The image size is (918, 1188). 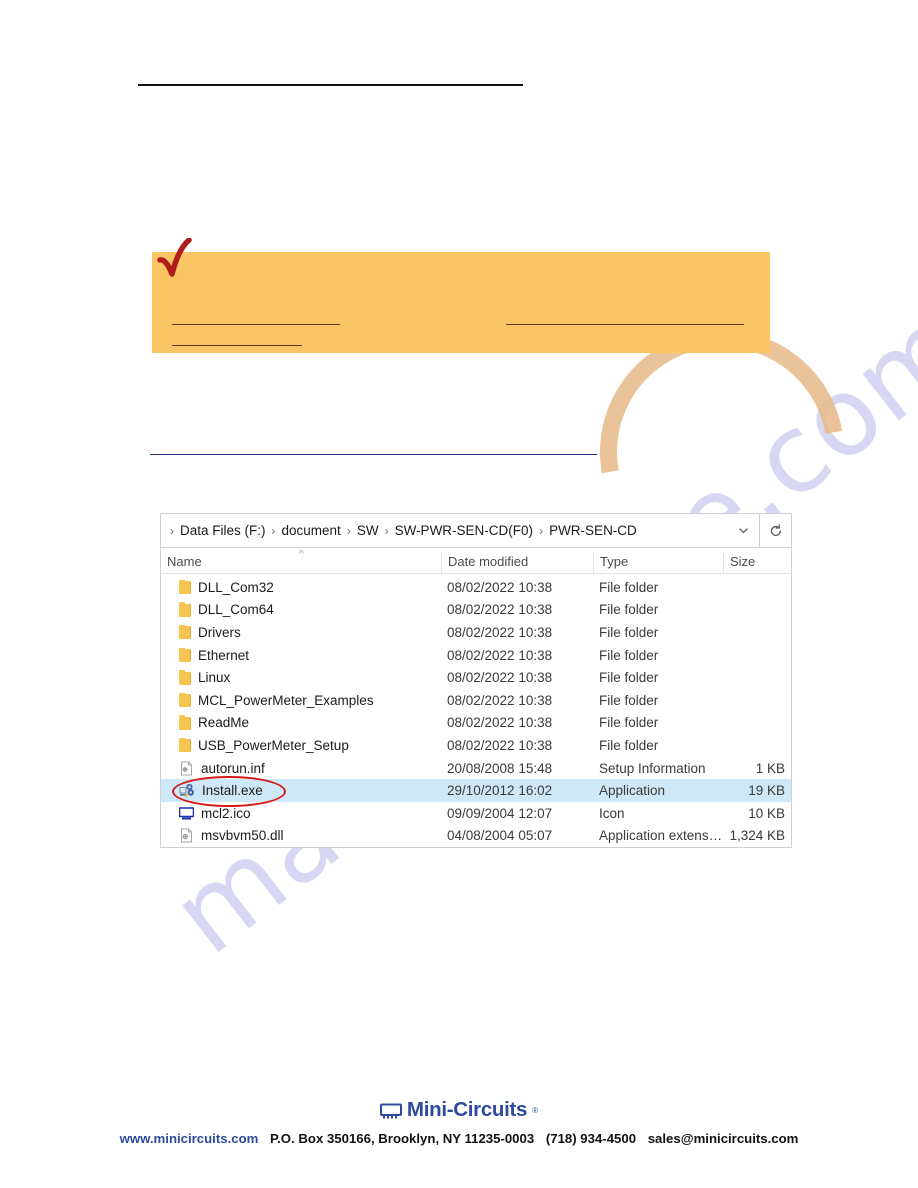 I want to click on table-row: ReadMe 08/02/2022 10:38 File folder, so click(x=476, y=723).